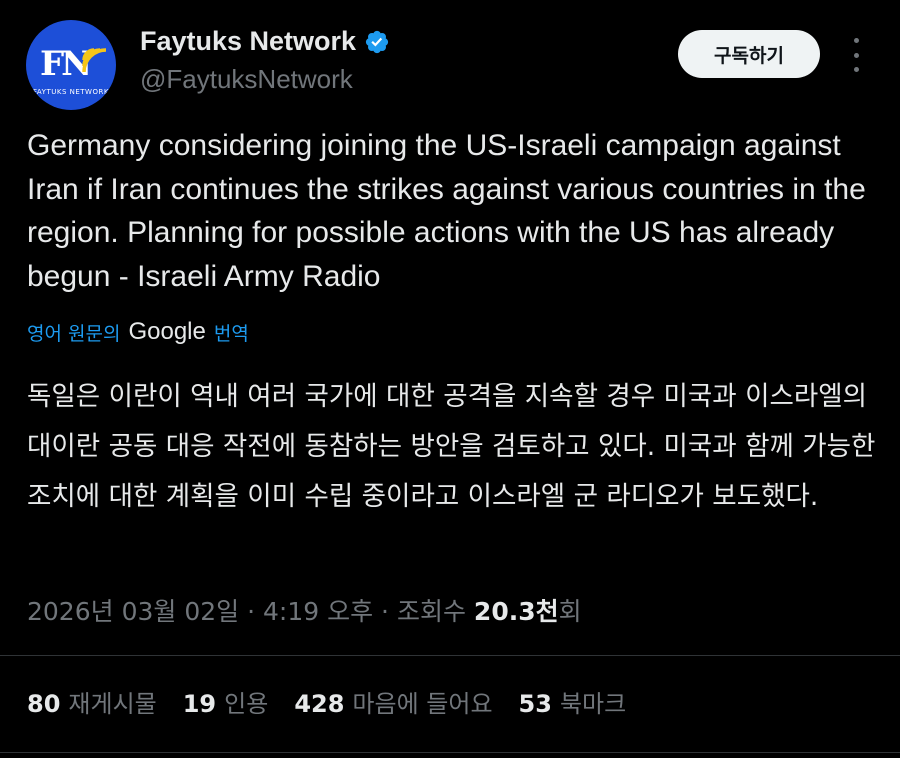 The width and height of the screenshot is (900, 758). I want to click on tweet-meta: 2026년 03월 02일 · 4:19 오후 · 조회수 20.3천회, so click(304, 610).